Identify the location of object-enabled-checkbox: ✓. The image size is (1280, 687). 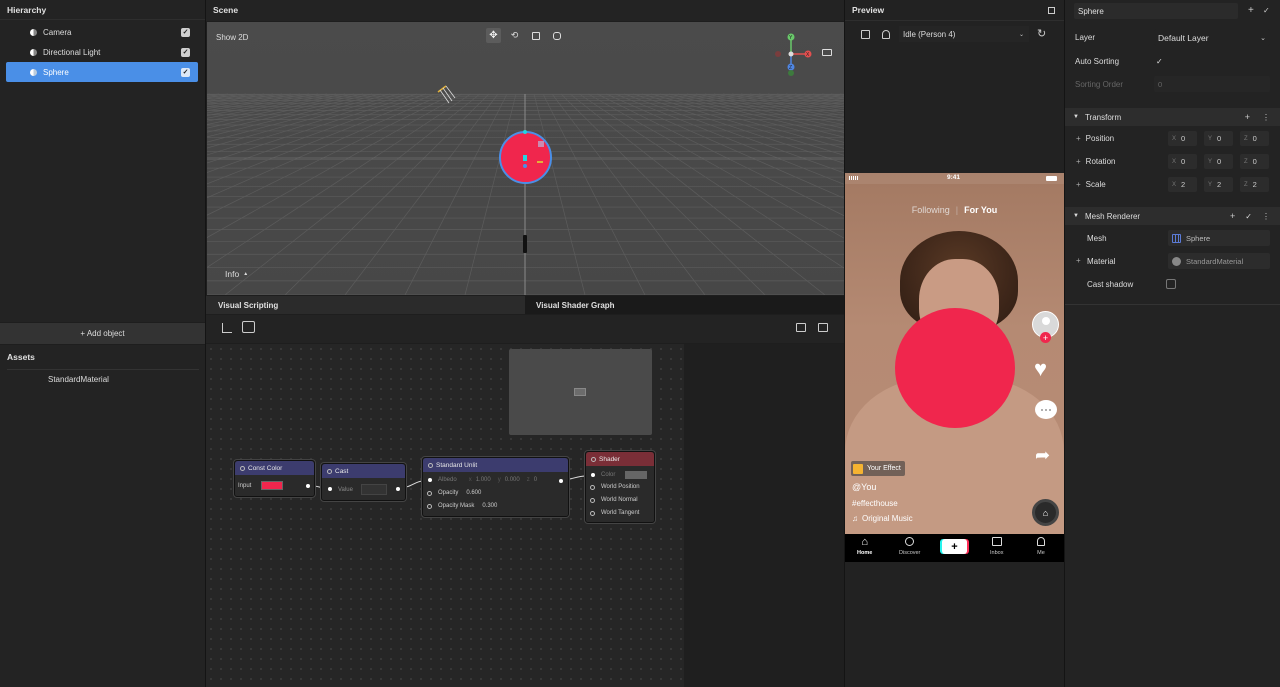
(1266, 10).